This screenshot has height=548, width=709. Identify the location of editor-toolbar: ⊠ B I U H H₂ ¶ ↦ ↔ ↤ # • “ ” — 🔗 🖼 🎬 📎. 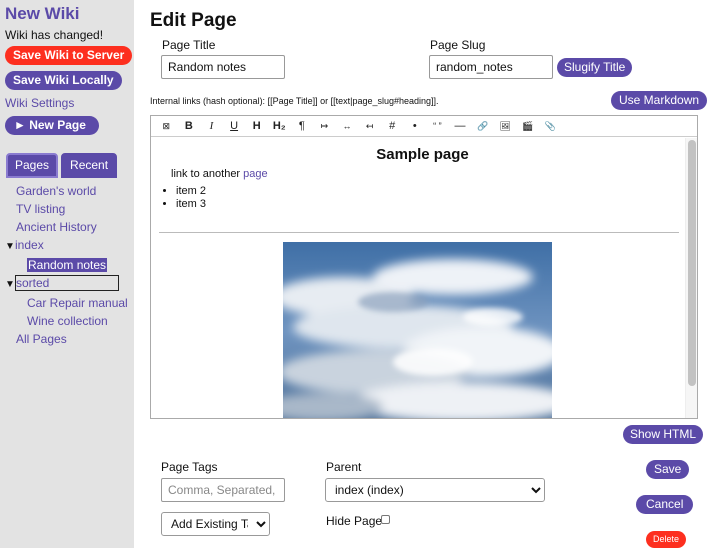
(424, 126).